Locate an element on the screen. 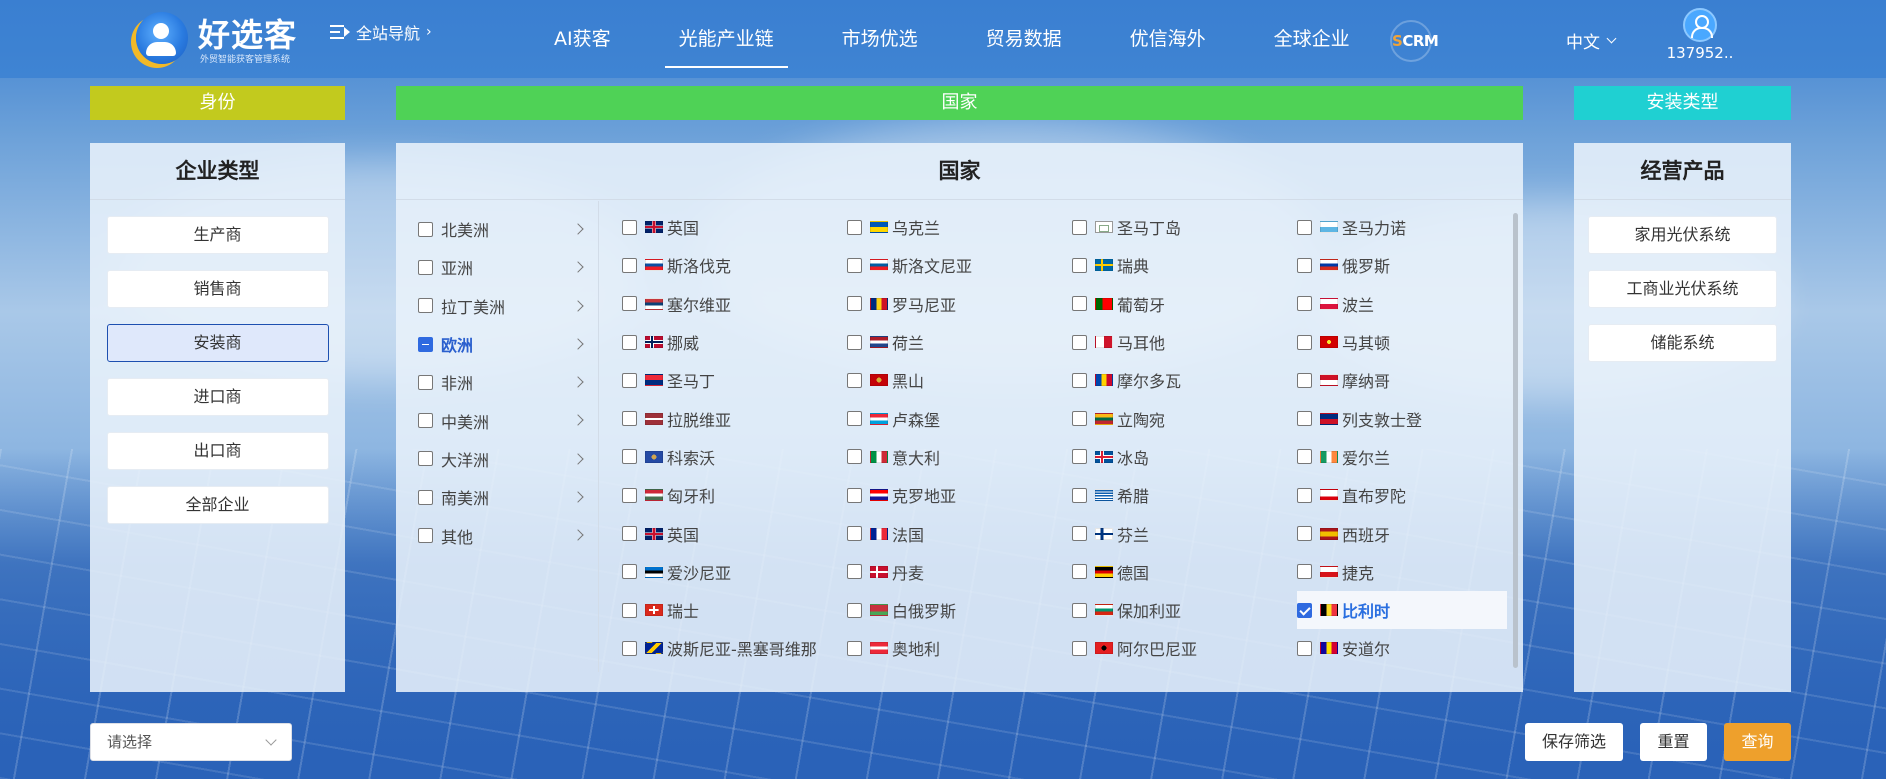 Image resolution: width=1886 pixels, height=779 pixels. country-option: 奥地利 is located at coordinates (959, 648).